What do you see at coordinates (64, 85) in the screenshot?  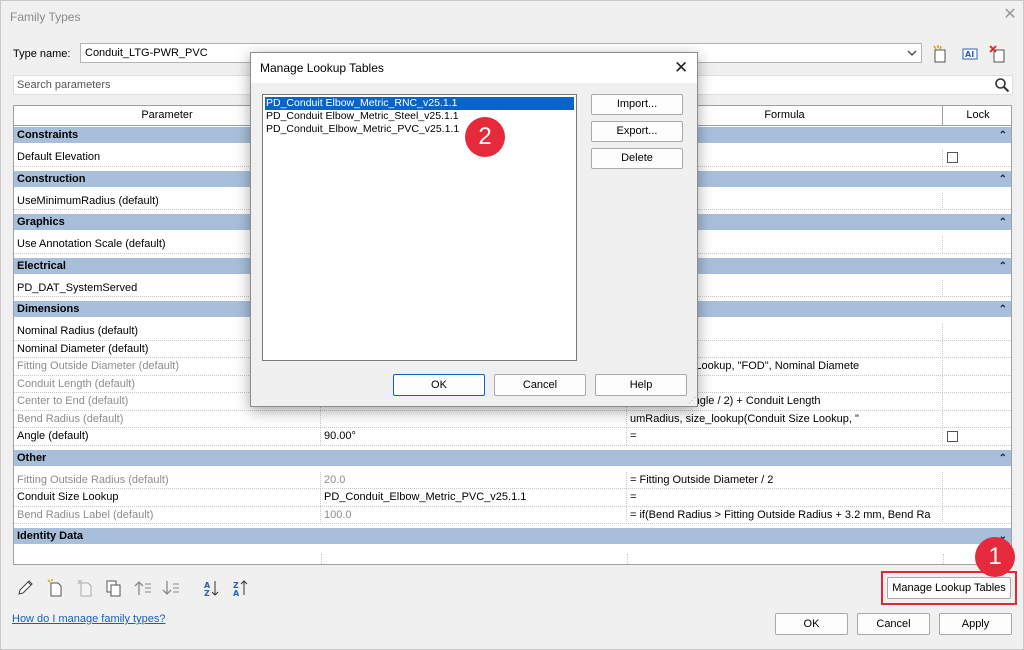 I see `search-placeholder: Search parameters` at bounding box center [64, 85].